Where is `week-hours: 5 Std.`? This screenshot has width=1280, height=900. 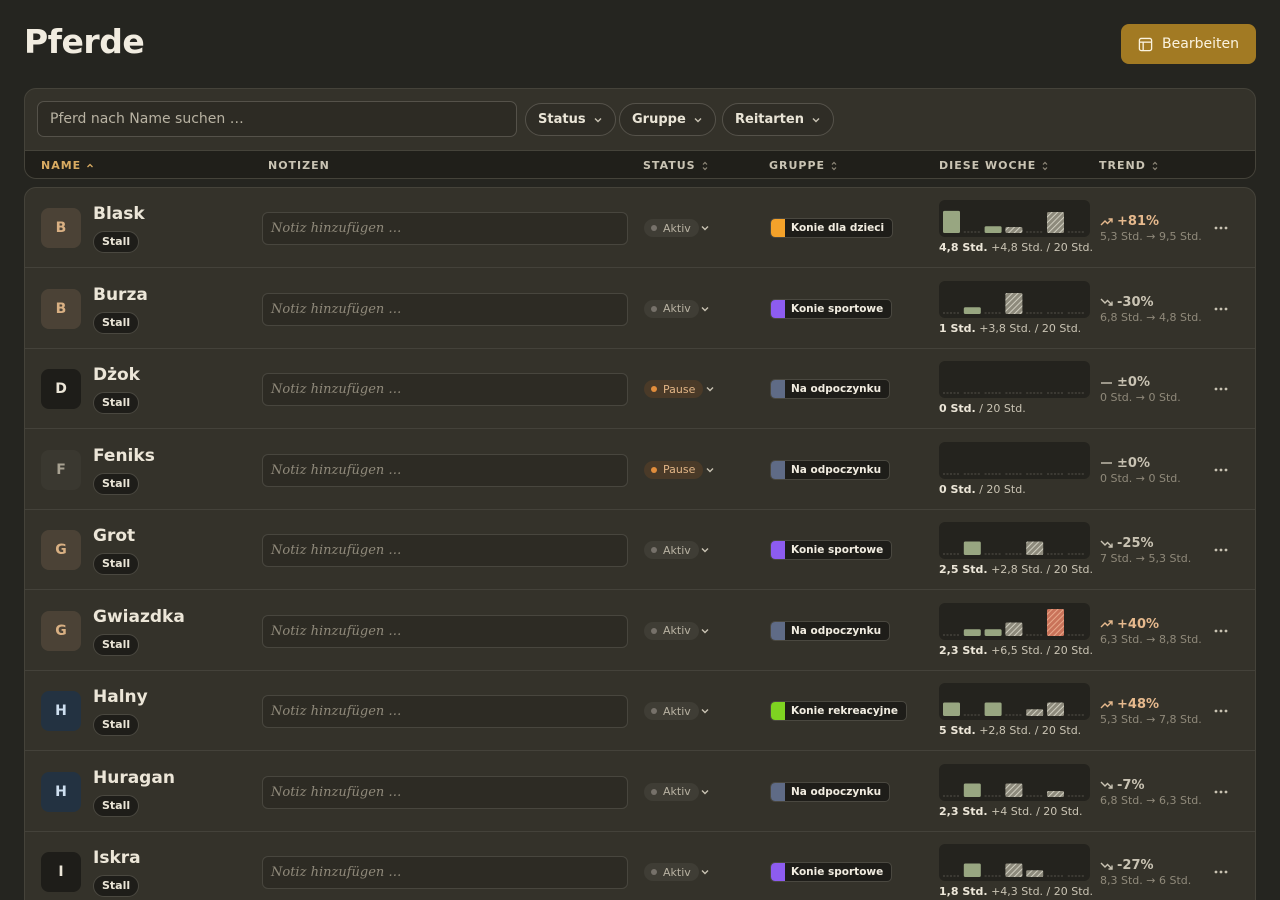 week-hours: 5 Std. is located at coordinates (957, 730).